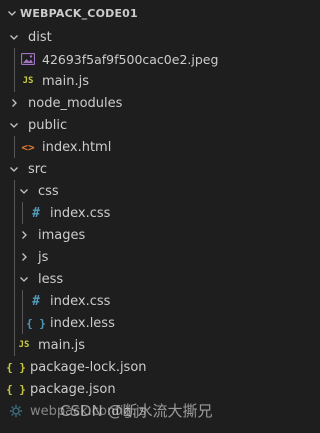 The height and width of the screenshot is (433, 320). I want to click on tree-item-jpeg: 42693f5af9f500cac0e2.jpeg, so click(128, 59).